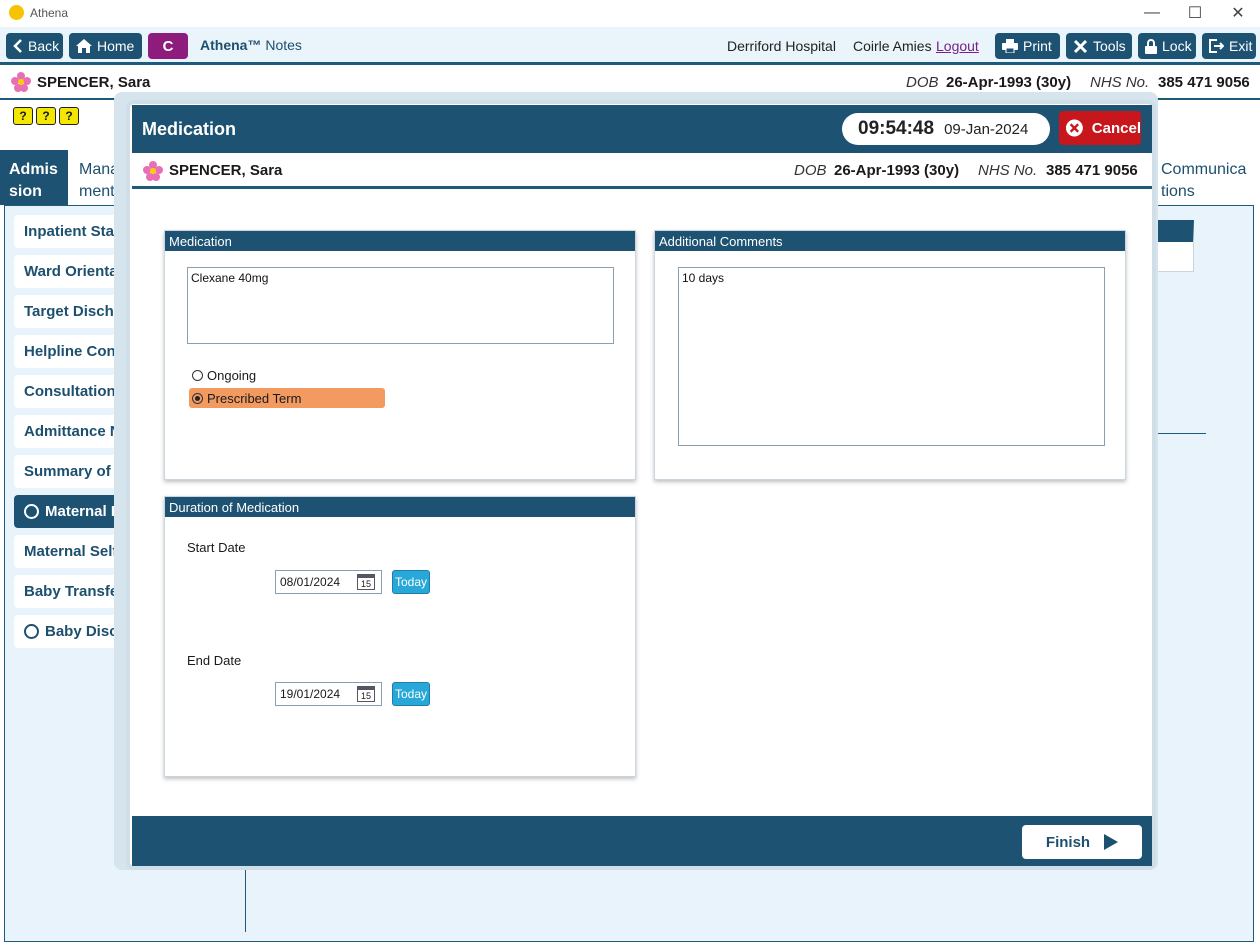 This screenshot has width=1260, height=945. I want to click on minimize-button: —, so click(1152, 13).